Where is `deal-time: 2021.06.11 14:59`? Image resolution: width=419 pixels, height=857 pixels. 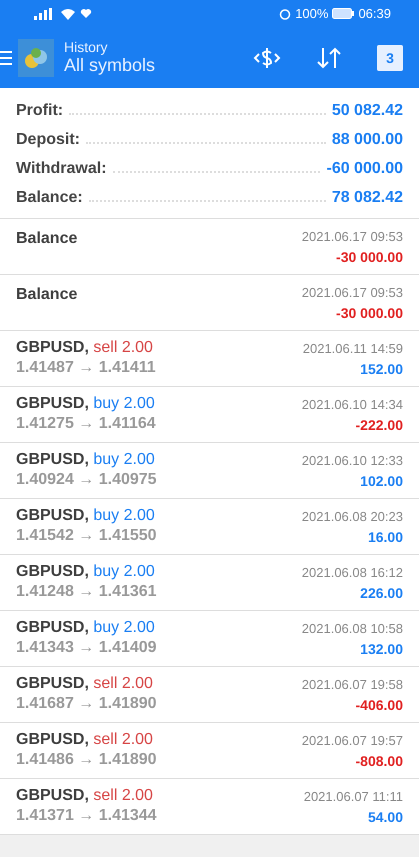 deal-time: 2021.06.11 14:59 is located at coordinates (352, 349).